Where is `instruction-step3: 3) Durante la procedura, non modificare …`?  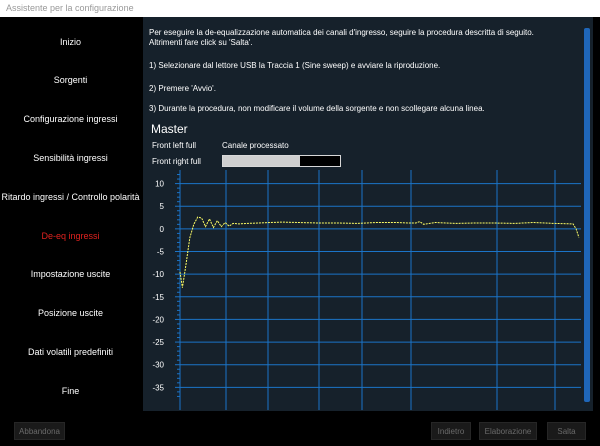 instruction-step3: 3) Durante la procedura, non modificare … is located at coordinates (317, 108).